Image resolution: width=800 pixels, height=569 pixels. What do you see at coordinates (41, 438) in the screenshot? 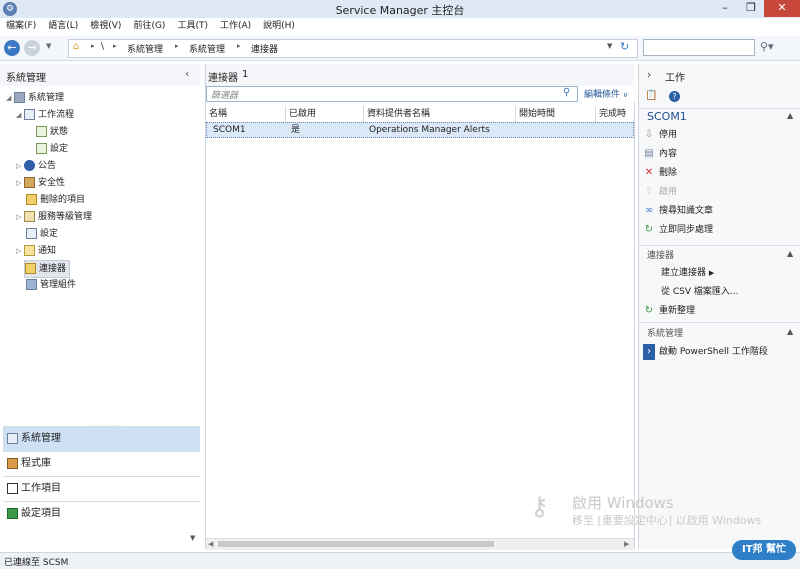
I see `wunderbar-label: 系統管理` at bounding box center [41, 438].